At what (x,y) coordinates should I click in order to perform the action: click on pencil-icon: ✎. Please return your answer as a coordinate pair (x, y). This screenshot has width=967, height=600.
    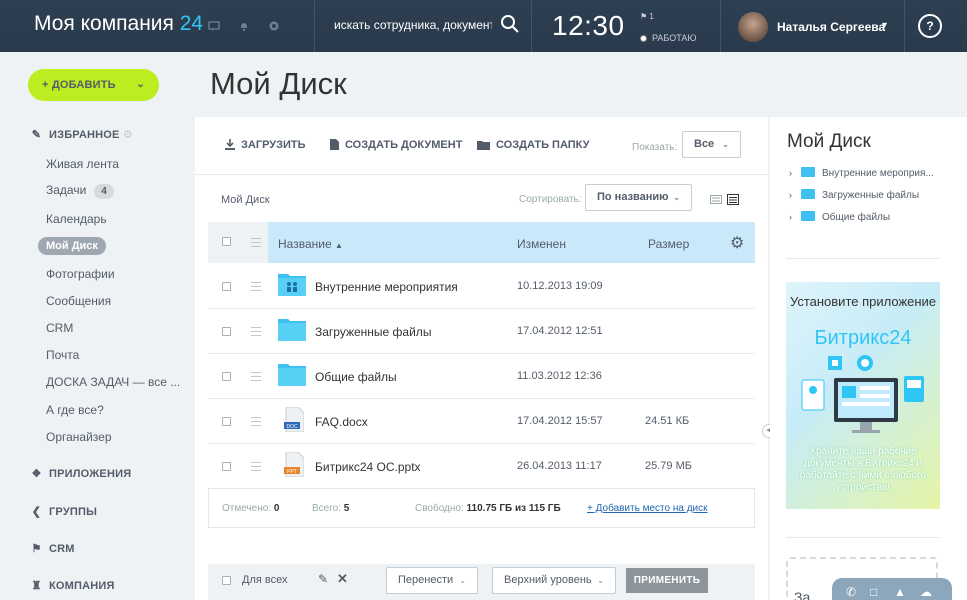
    Looking at the image, I should click on (323, 579).